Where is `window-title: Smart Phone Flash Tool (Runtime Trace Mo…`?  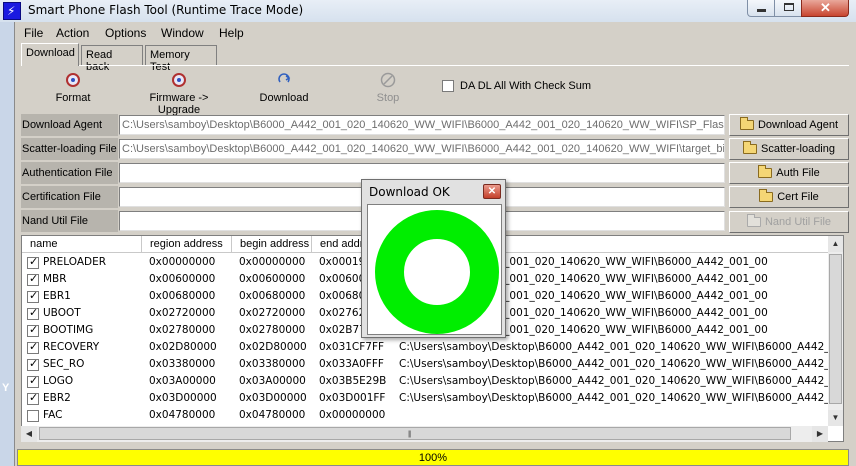
window-title: Smart Phone Flash Tool (Runtime Trace Mo… is located at coordinates (166, 10).